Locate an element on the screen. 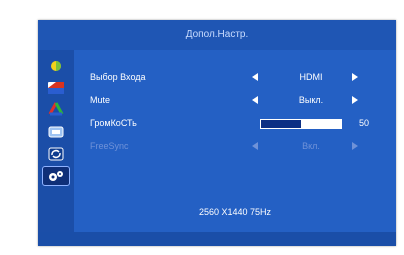  mute-label: Mute is located at coordinates (100, 100).